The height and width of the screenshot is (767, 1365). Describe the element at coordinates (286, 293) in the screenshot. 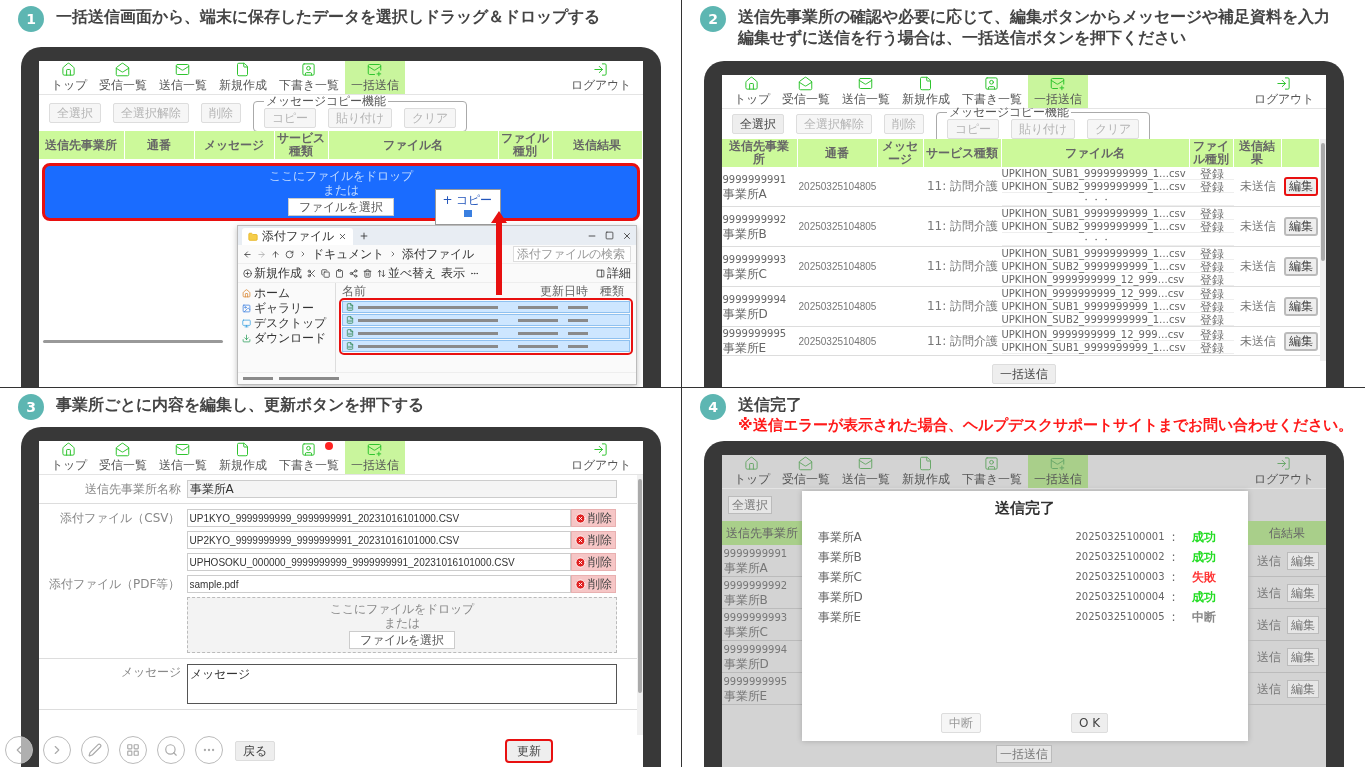

I see `sidebar-item: ホーム` at that location.